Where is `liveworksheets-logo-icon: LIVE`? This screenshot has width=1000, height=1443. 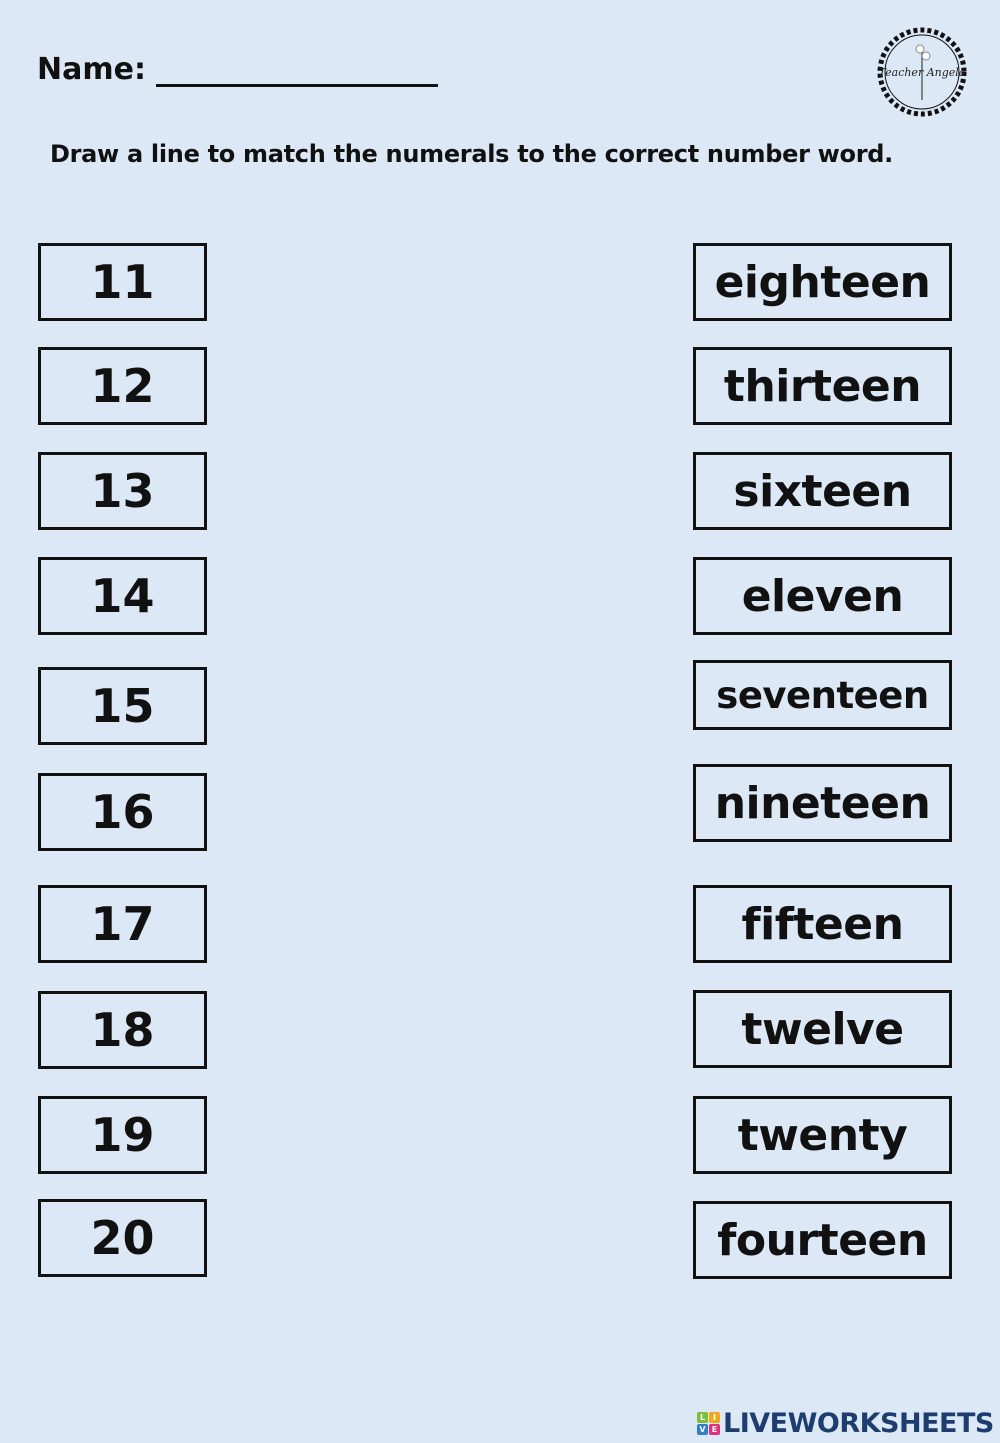
liveworksheets-logo-icon: LIVE is located at coordinates (708, 1423).